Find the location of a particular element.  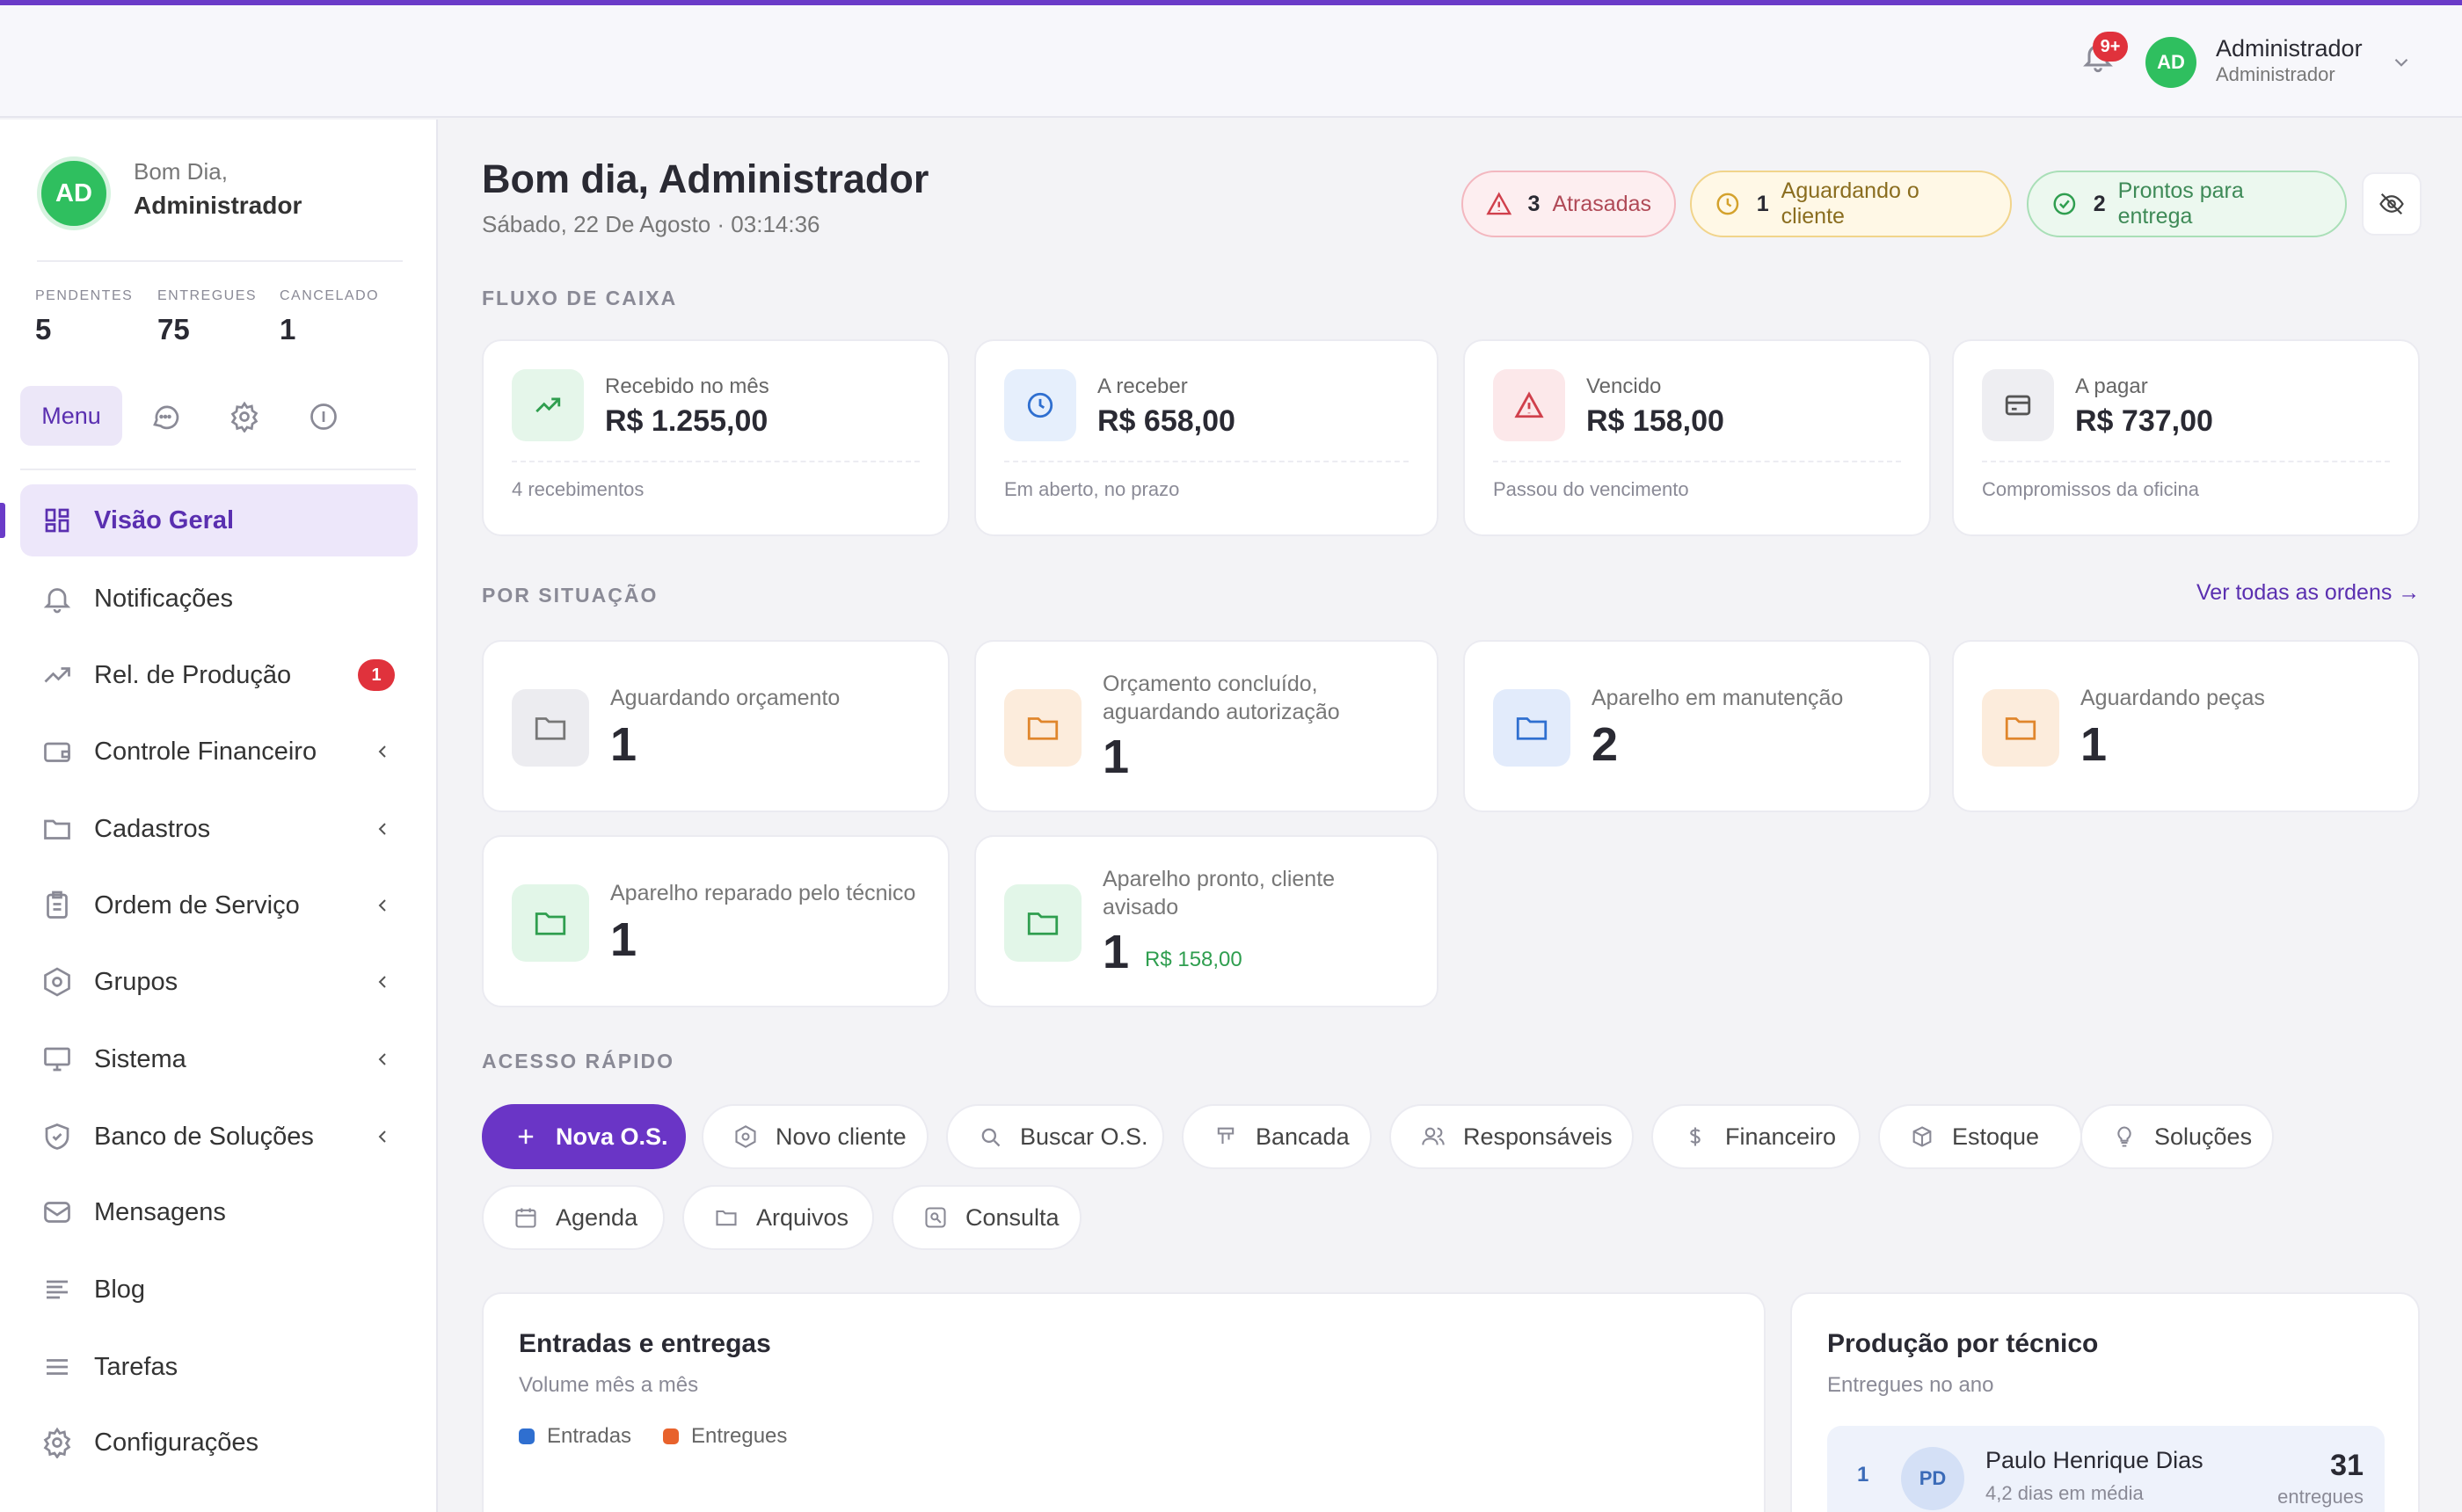

pill-atrasadas: 3 Atrasadas is located at coordinates (1568, 204).